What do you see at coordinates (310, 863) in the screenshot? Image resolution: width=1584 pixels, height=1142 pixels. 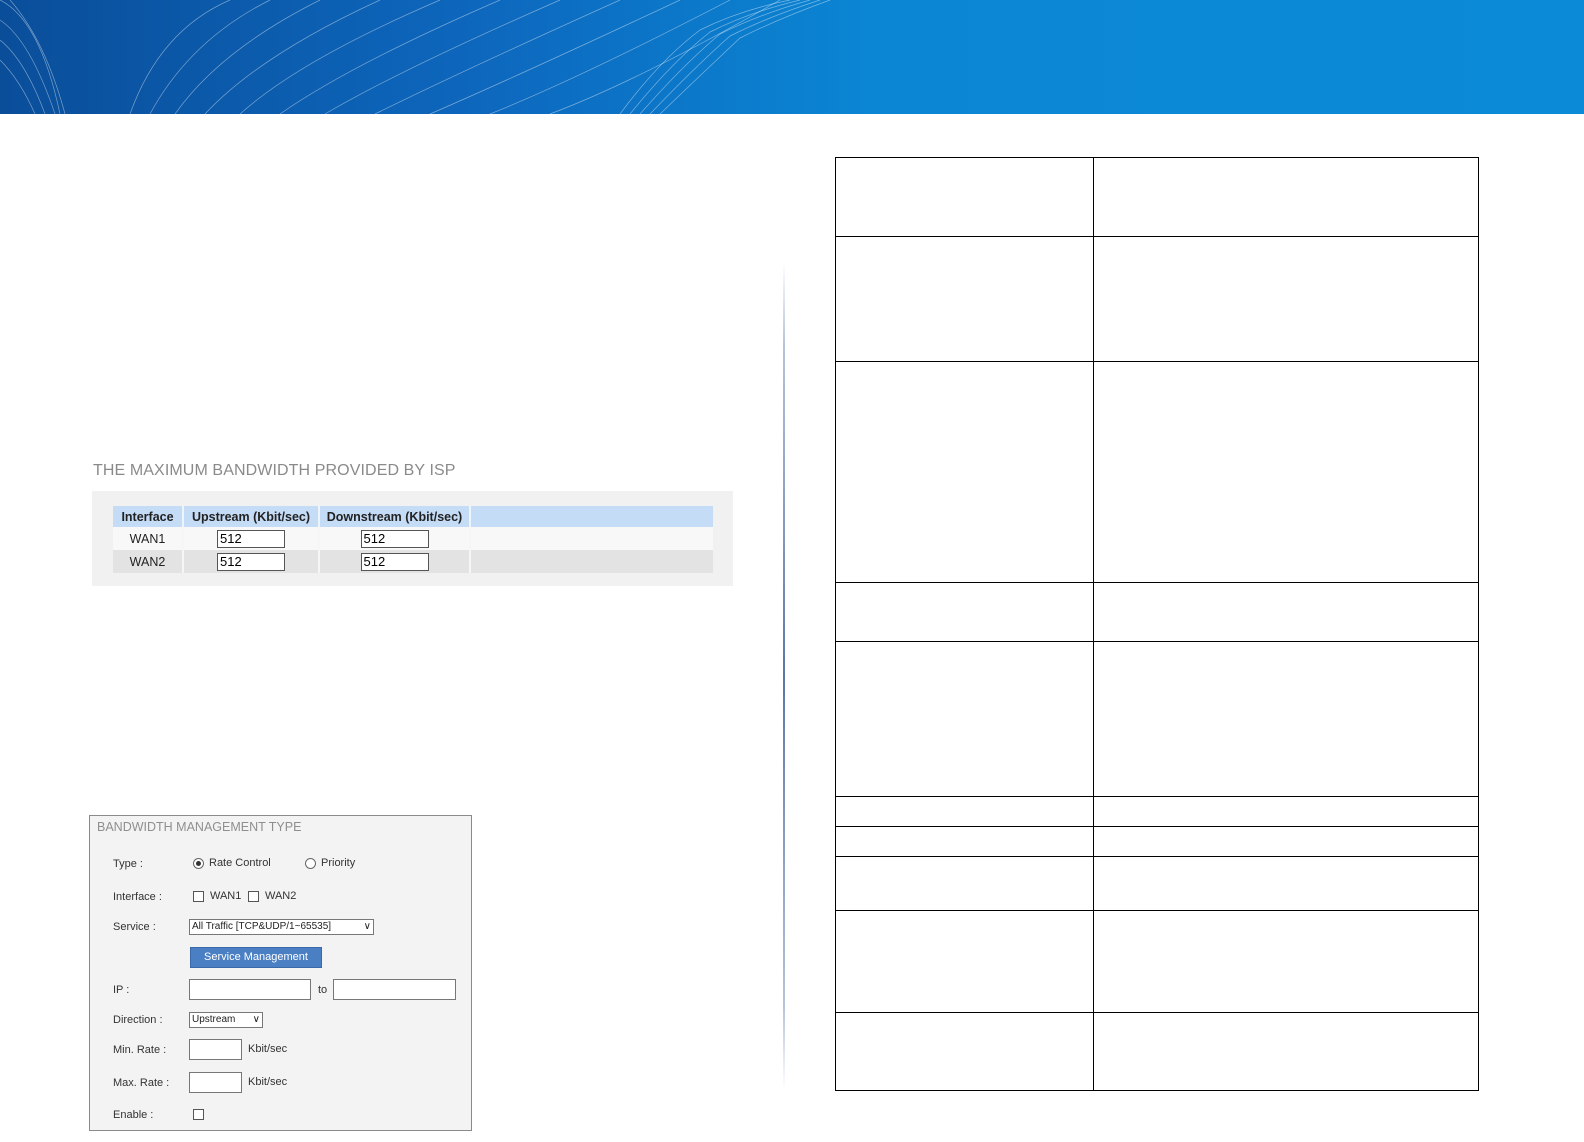 I see `radio-icon` at bounding box center [310, 863].